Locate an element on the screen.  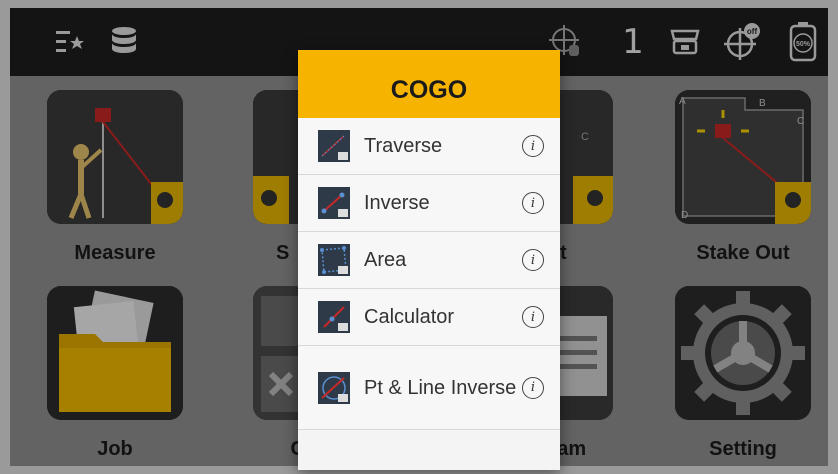
menu-item-label: Inverse is located at coordinates (397, 203).